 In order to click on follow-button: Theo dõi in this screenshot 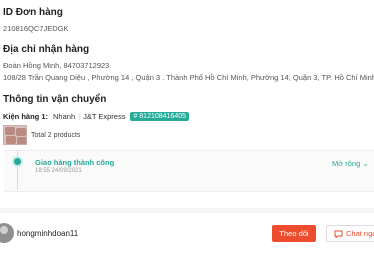, I will do `click(294, 233)`.